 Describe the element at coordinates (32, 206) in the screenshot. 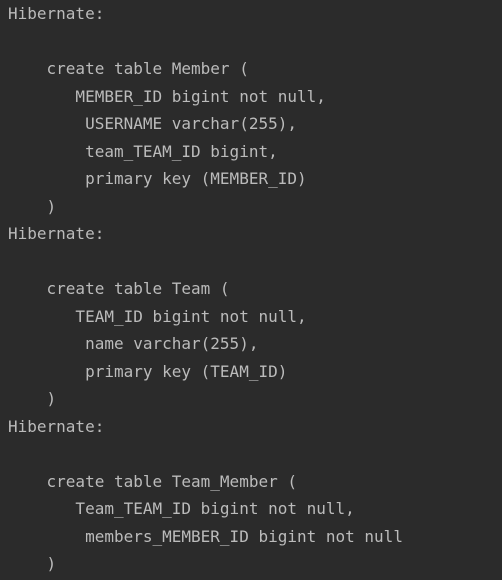

I see `console-line-close-paren-1: )` at that location.